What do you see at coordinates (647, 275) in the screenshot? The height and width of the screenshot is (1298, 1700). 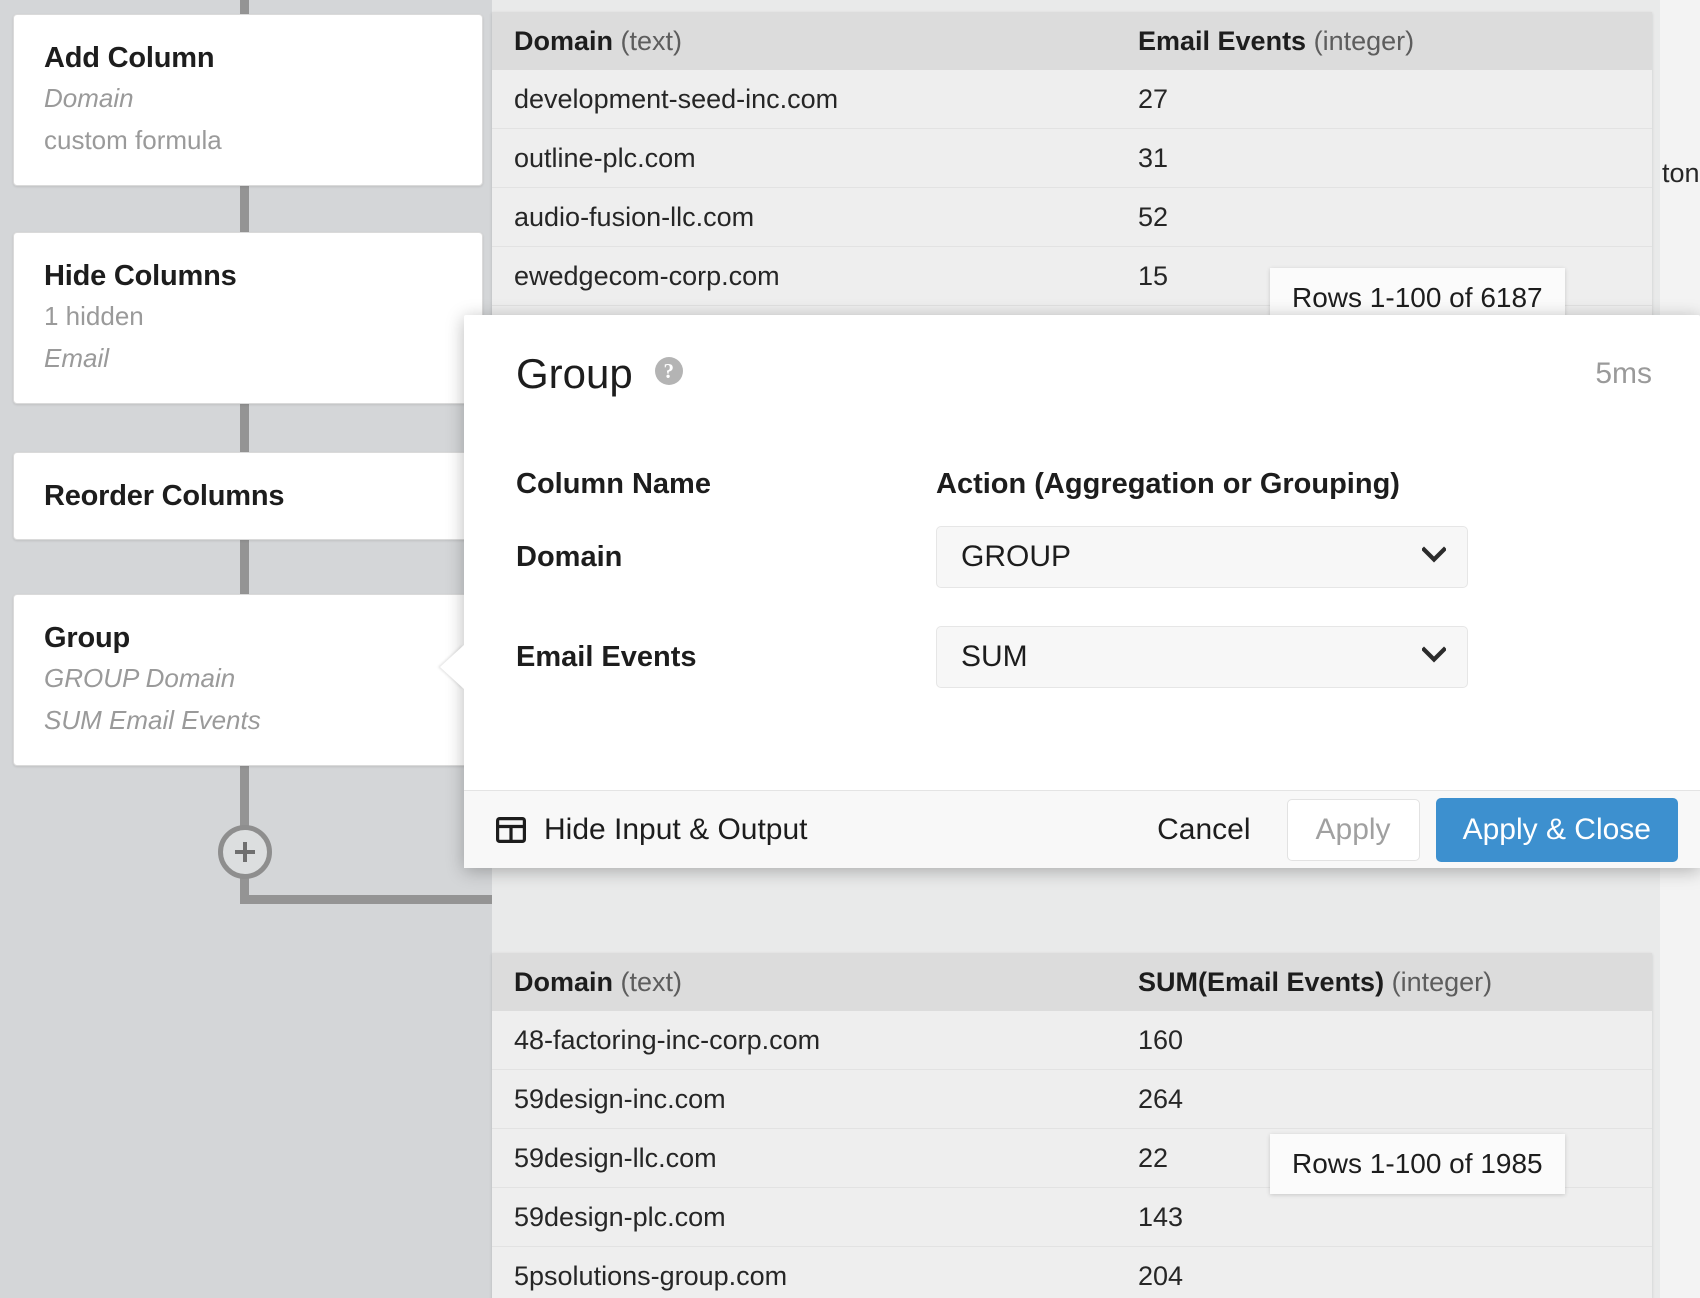 I see `cell-domain: ewedgecom-corp.com` at bounding box center [647, 275].